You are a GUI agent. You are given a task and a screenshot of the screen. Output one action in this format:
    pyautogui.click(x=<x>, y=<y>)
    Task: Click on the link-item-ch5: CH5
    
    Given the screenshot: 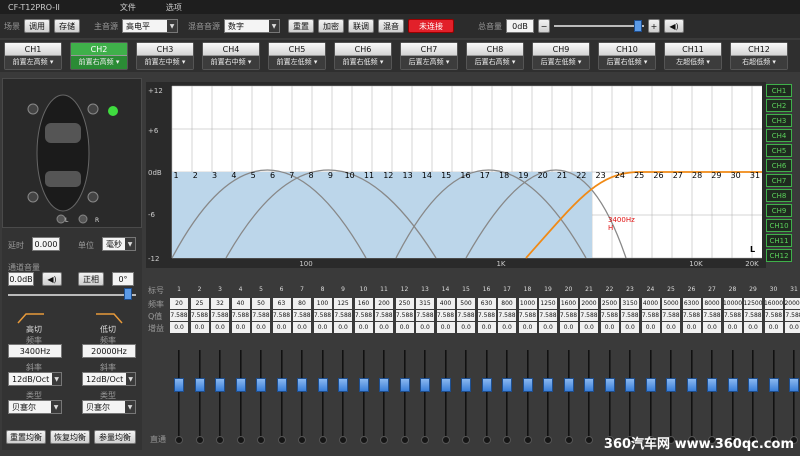 What is the action you would take?
    pyautogui.click(x=779, y=150)
    